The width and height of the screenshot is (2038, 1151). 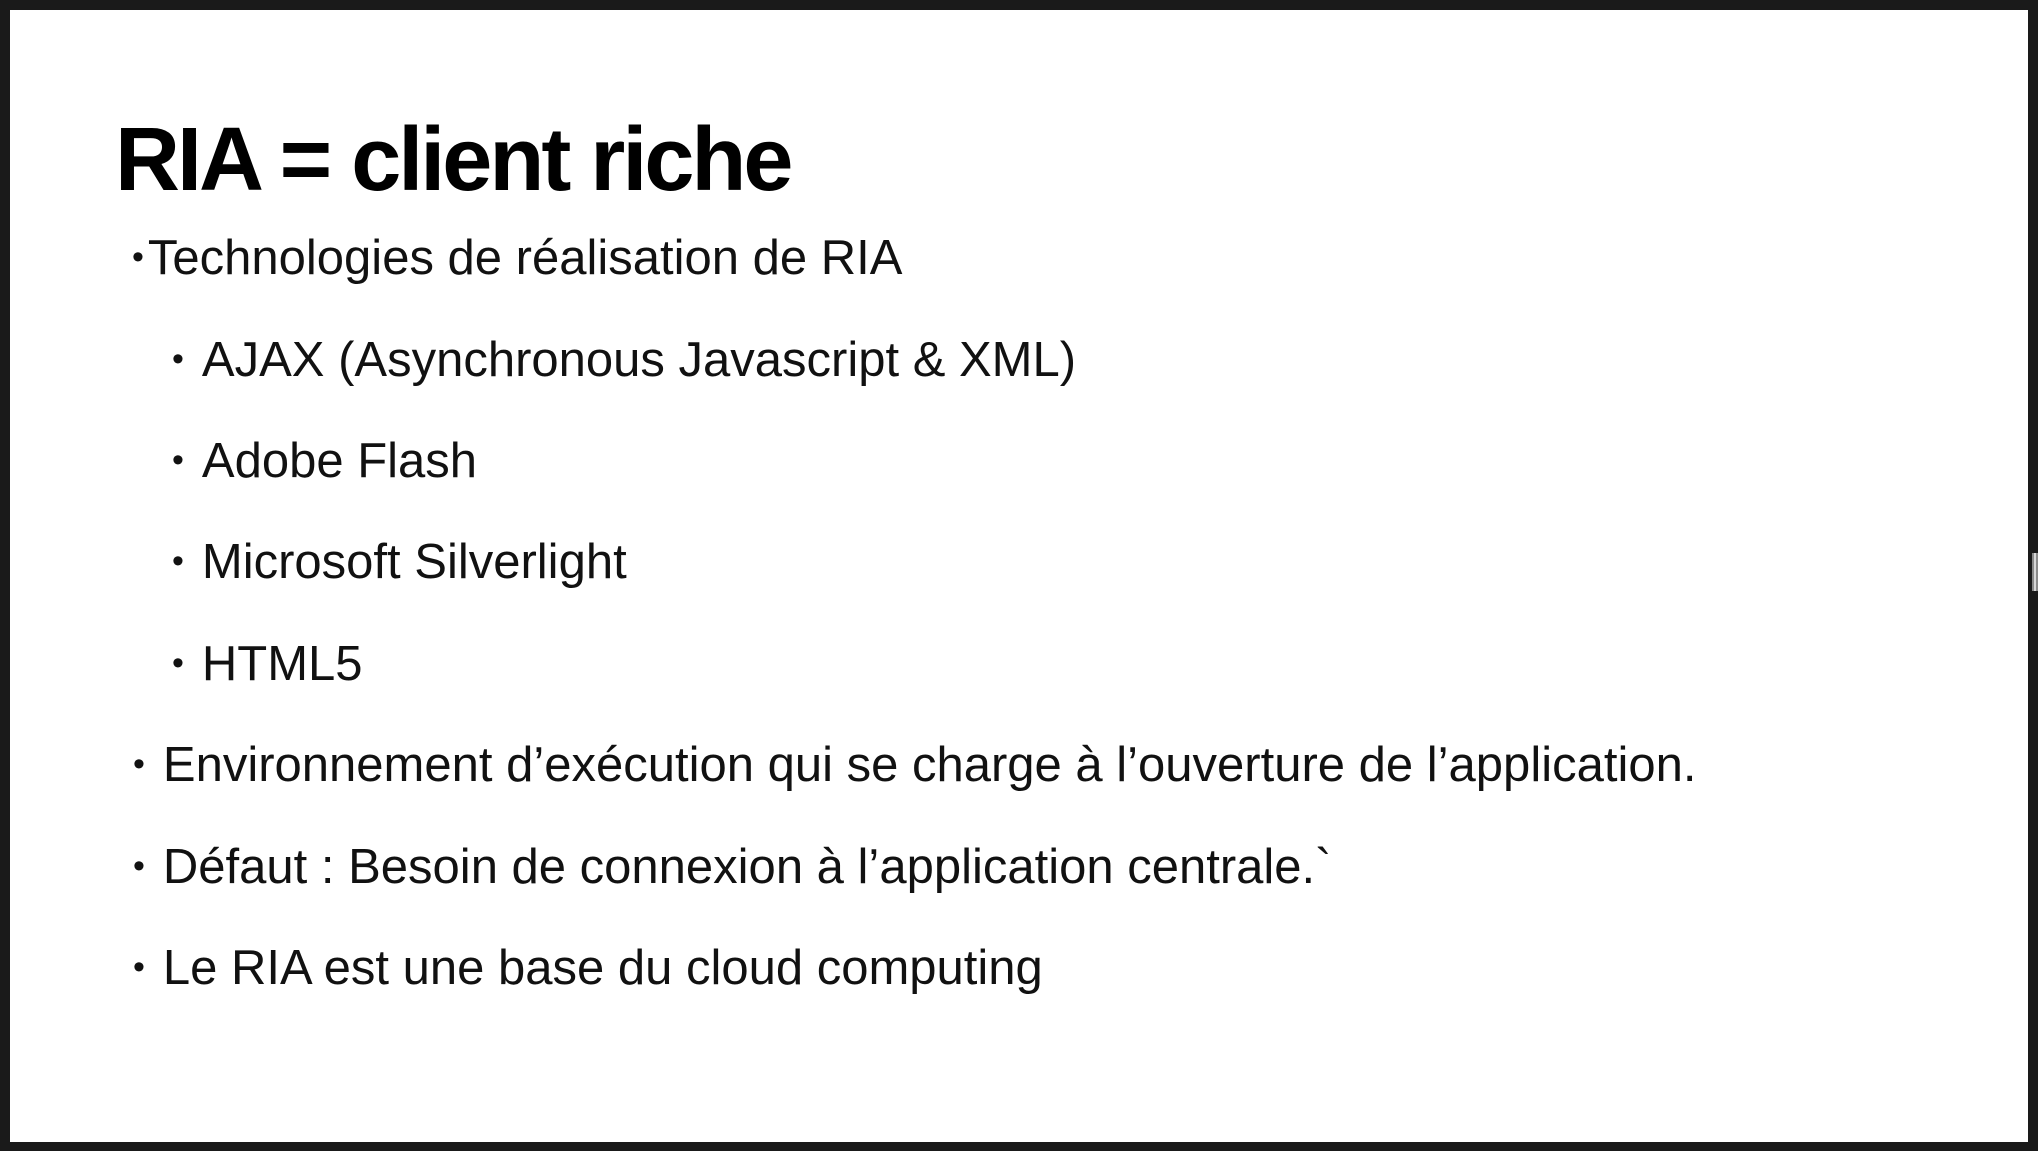 I want to click on bullet-text: AJAX (Asynchronous Javascript & XML), so click(x=639, y=360).